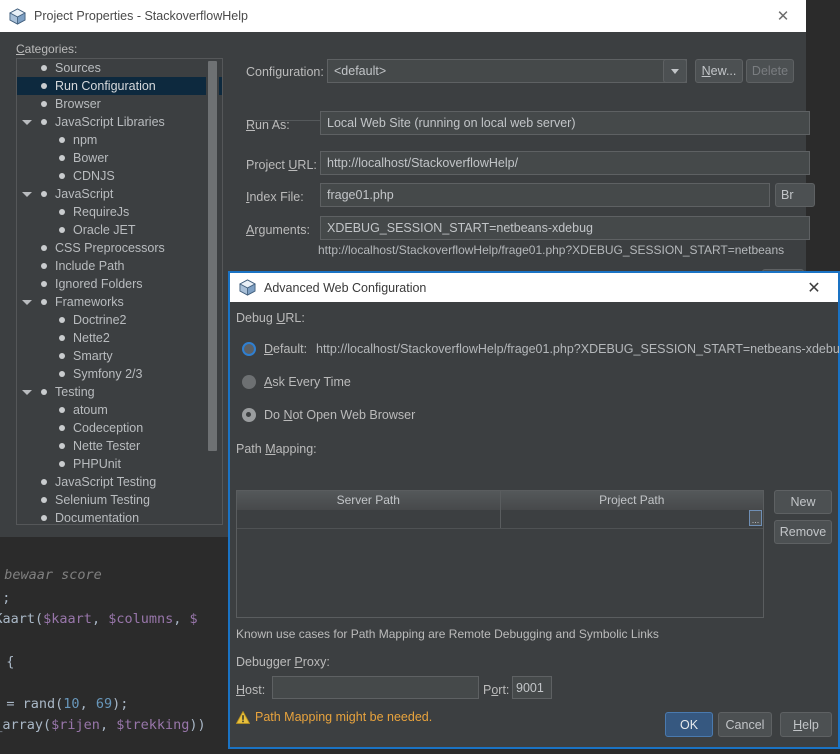 This screenshot has height=754, width=840. What do you see at coordinates (119, 464) in the screenshot?
I see `sidebar-item-phpunit: PHPUnit` at bounding box center [119, 464].